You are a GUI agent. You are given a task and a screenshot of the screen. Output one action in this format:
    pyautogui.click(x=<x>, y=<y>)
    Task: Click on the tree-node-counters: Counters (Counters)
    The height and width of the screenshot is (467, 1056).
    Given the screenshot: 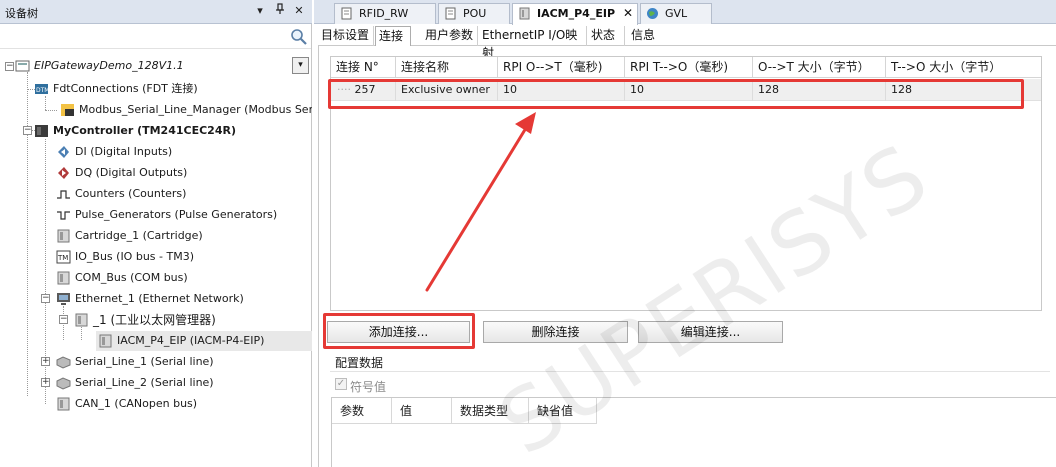 What is the action you would take?
    pyautogui.click(x=121, y=194)
    